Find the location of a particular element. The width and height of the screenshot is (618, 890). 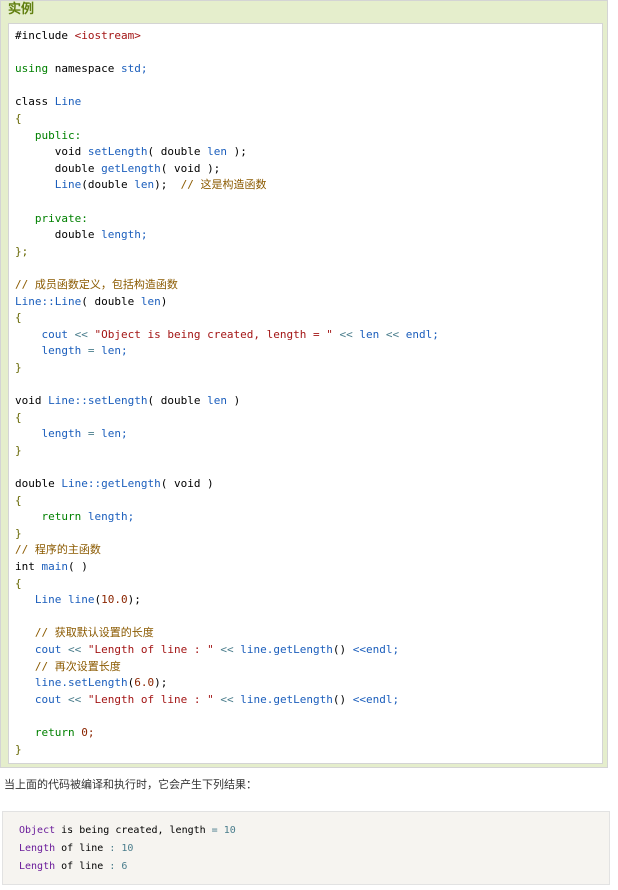

code-token: "Object is being created, length = " is located at coordinates (213, 334).